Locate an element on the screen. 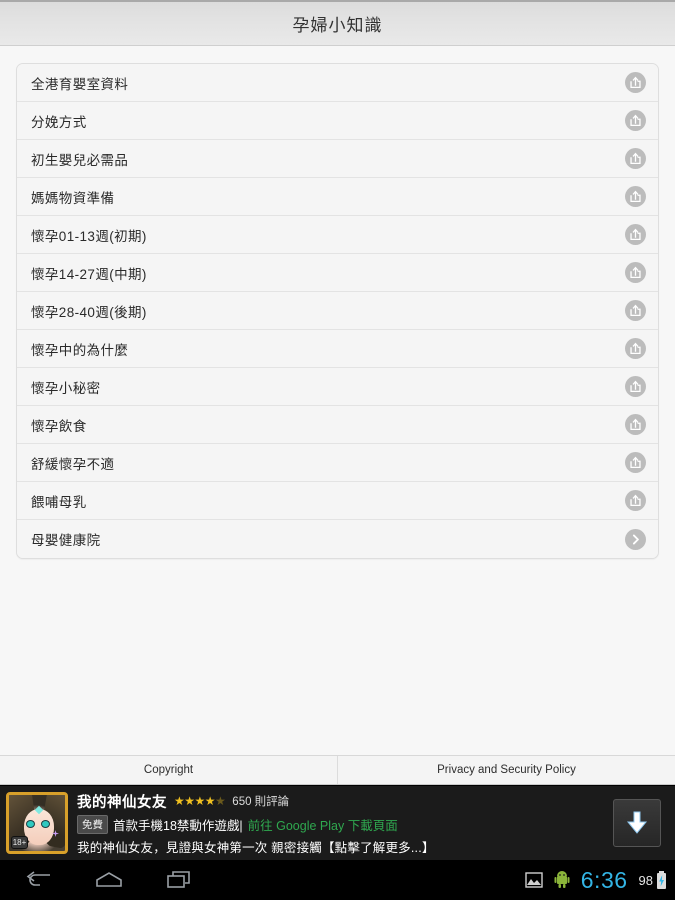  recent-apps-icon is located at coordinates (178, 879).